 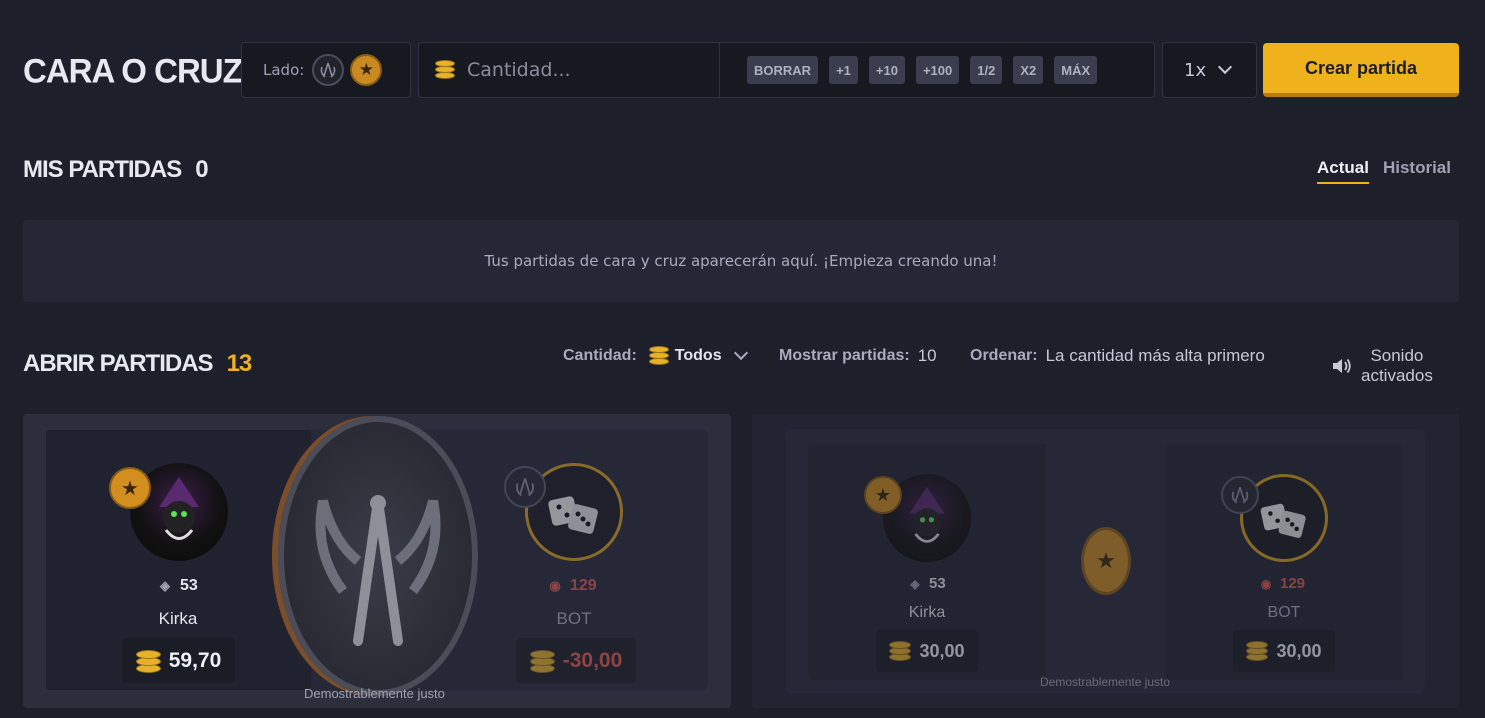 I want to click on my-games-header: MIS PARTIDAS 0, so click(x=116, y=170).